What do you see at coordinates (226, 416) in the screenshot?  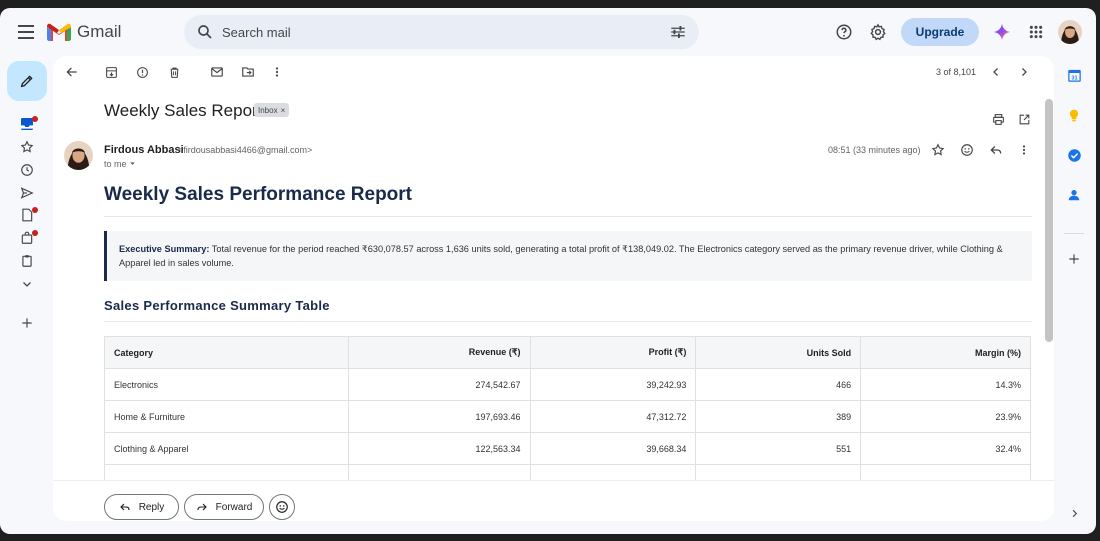 I see `cell-category: Home & Furniture` at bounding box center [226, 416].